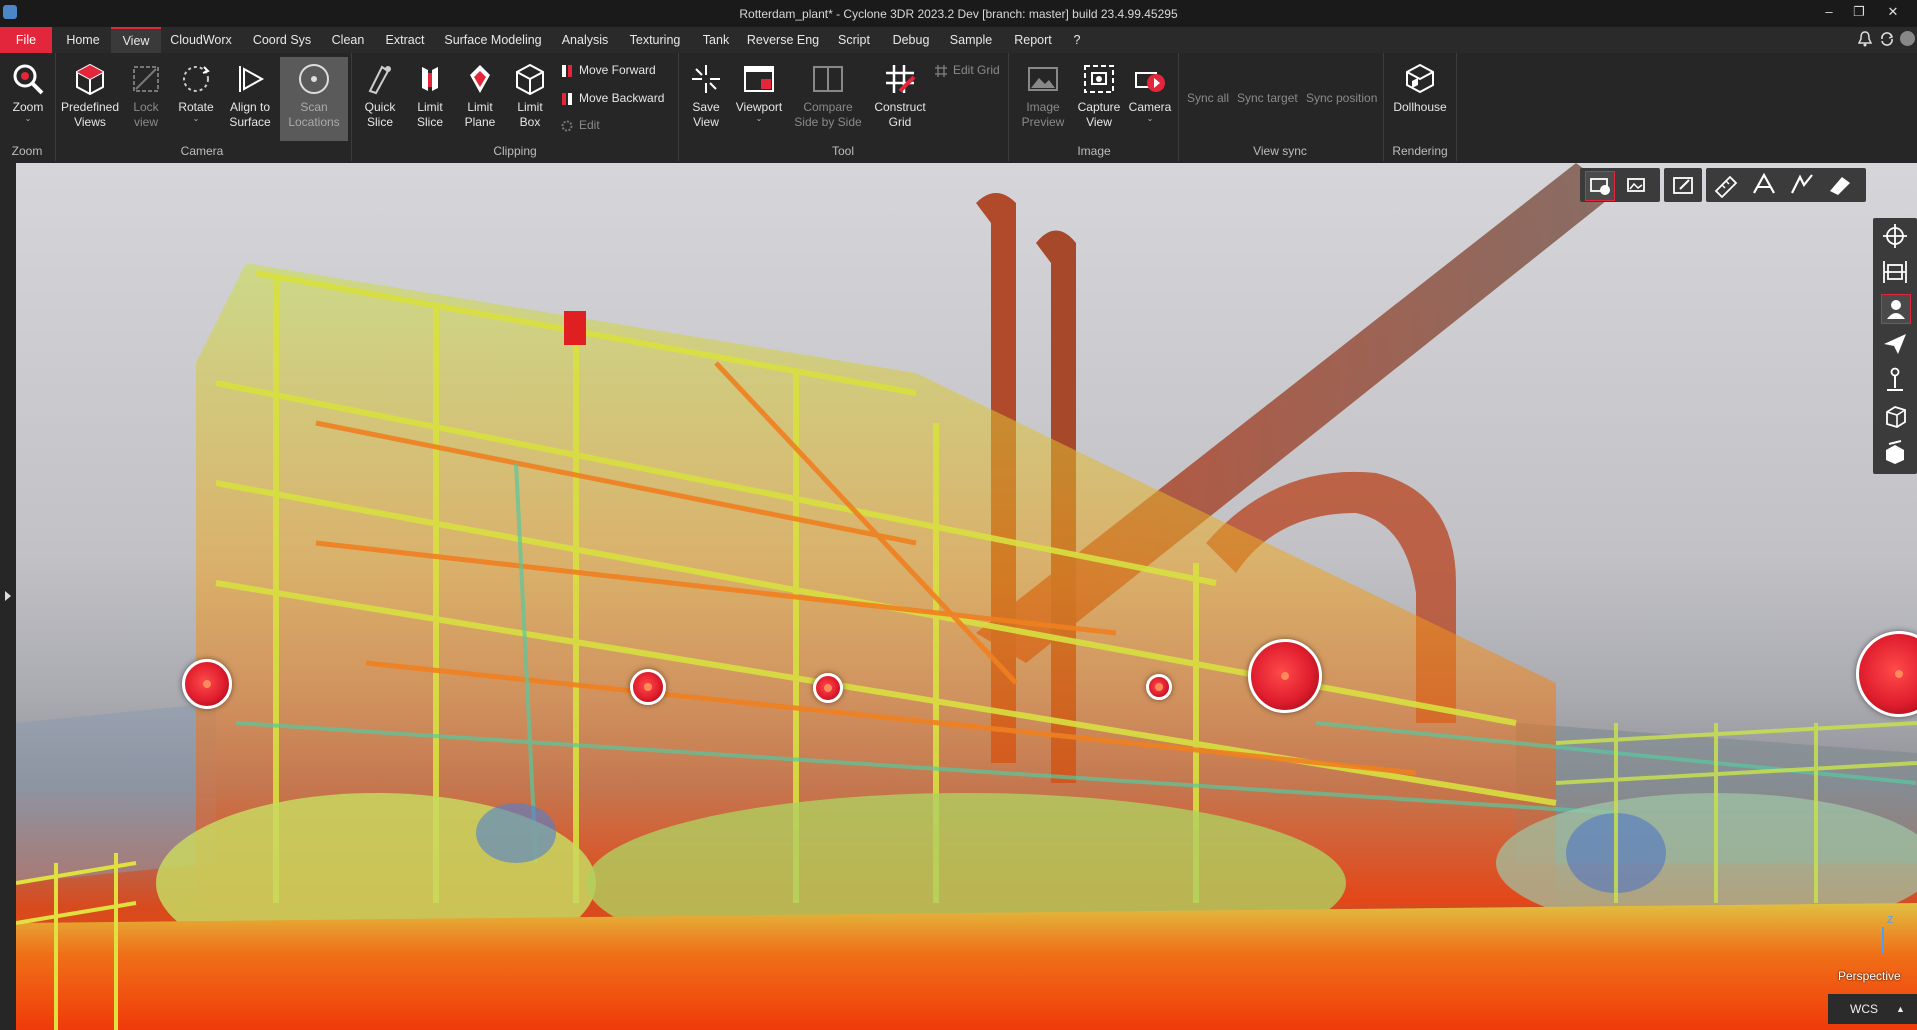 The image size is (1917, 1030). Describe the element at coordinates (196, 90) in the screenshot. I see `rotate-button: Rotate ⌄` at that location.